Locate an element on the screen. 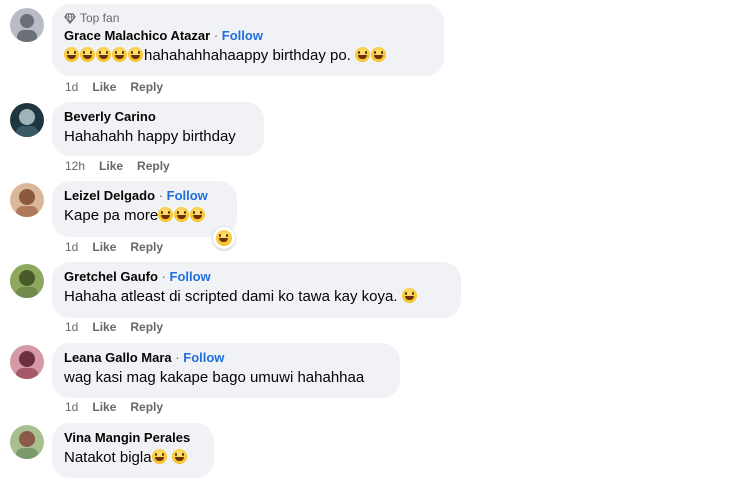 The width and height of the screenshot is (750, 484). comment-text: wag kasi mag kakape bago umuwi hahahhaa is located at coordinates (214, 377).